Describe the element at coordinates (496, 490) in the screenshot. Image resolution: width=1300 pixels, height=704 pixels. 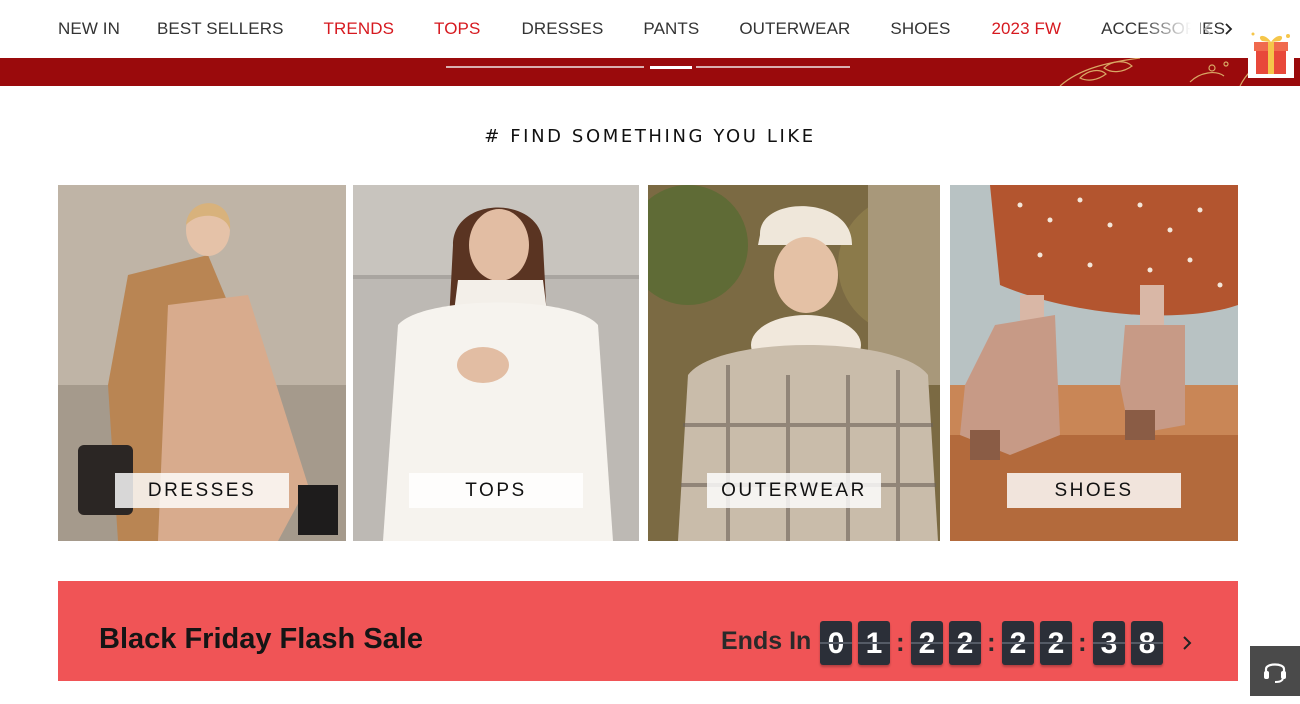
I see `category-label-tops: TOPS` at that location.